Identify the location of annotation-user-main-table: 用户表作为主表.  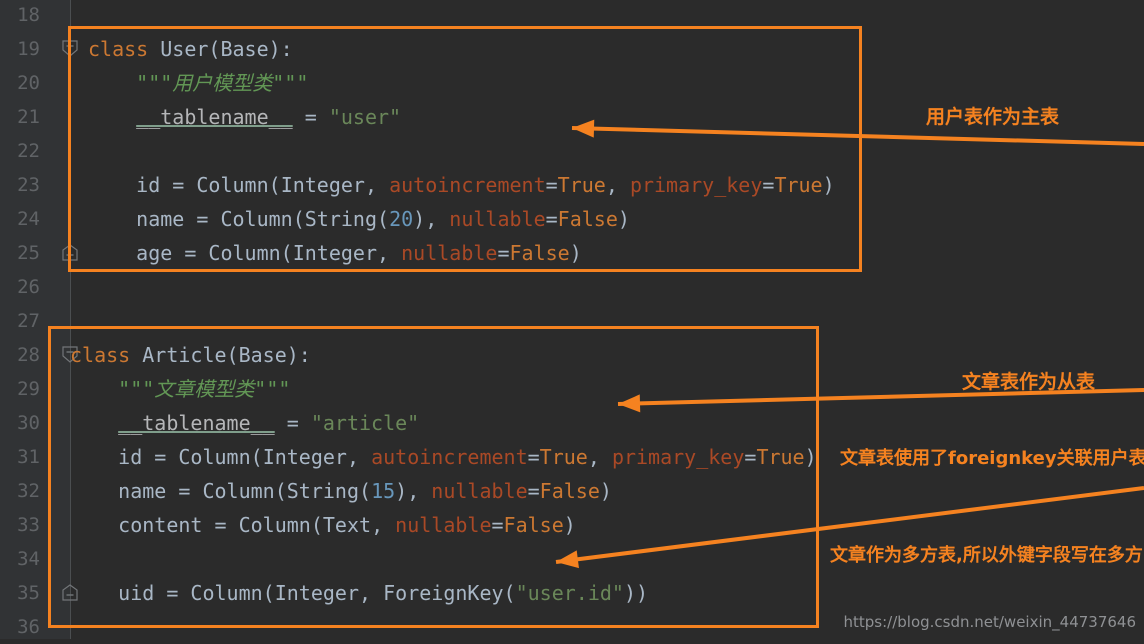
(993, 117).